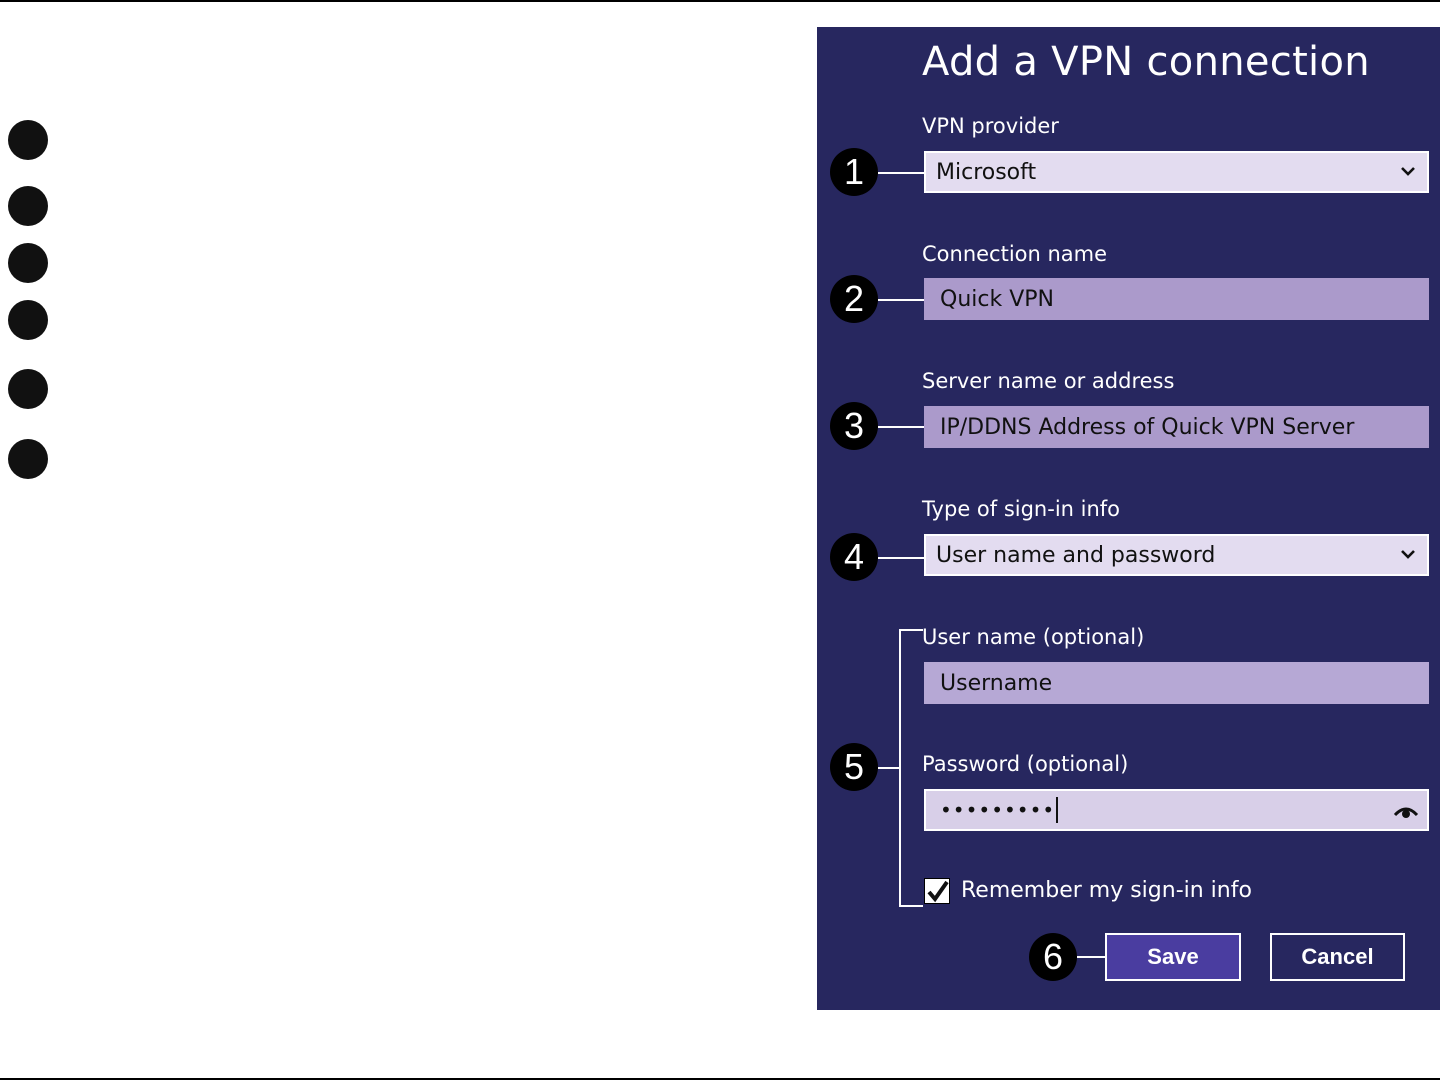  What do you see at coordinates (901, 558) in the screenshot?
I see `callout-4-line` at bounding box center [901, 558].